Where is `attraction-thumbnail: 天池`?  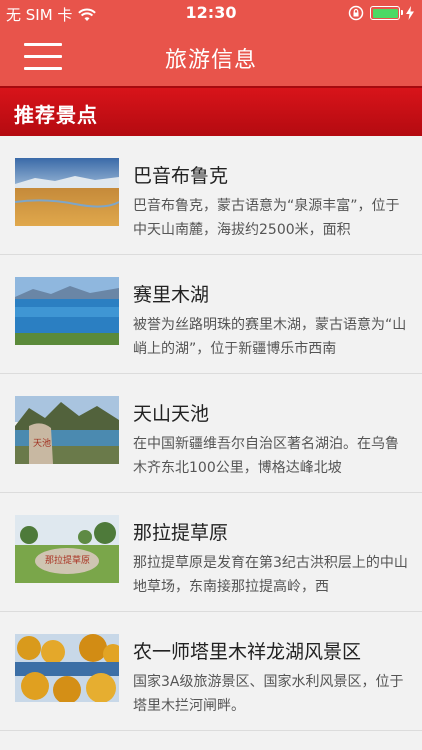
attraction-thumbnail: 天池 is located at coordinates (67, 430).